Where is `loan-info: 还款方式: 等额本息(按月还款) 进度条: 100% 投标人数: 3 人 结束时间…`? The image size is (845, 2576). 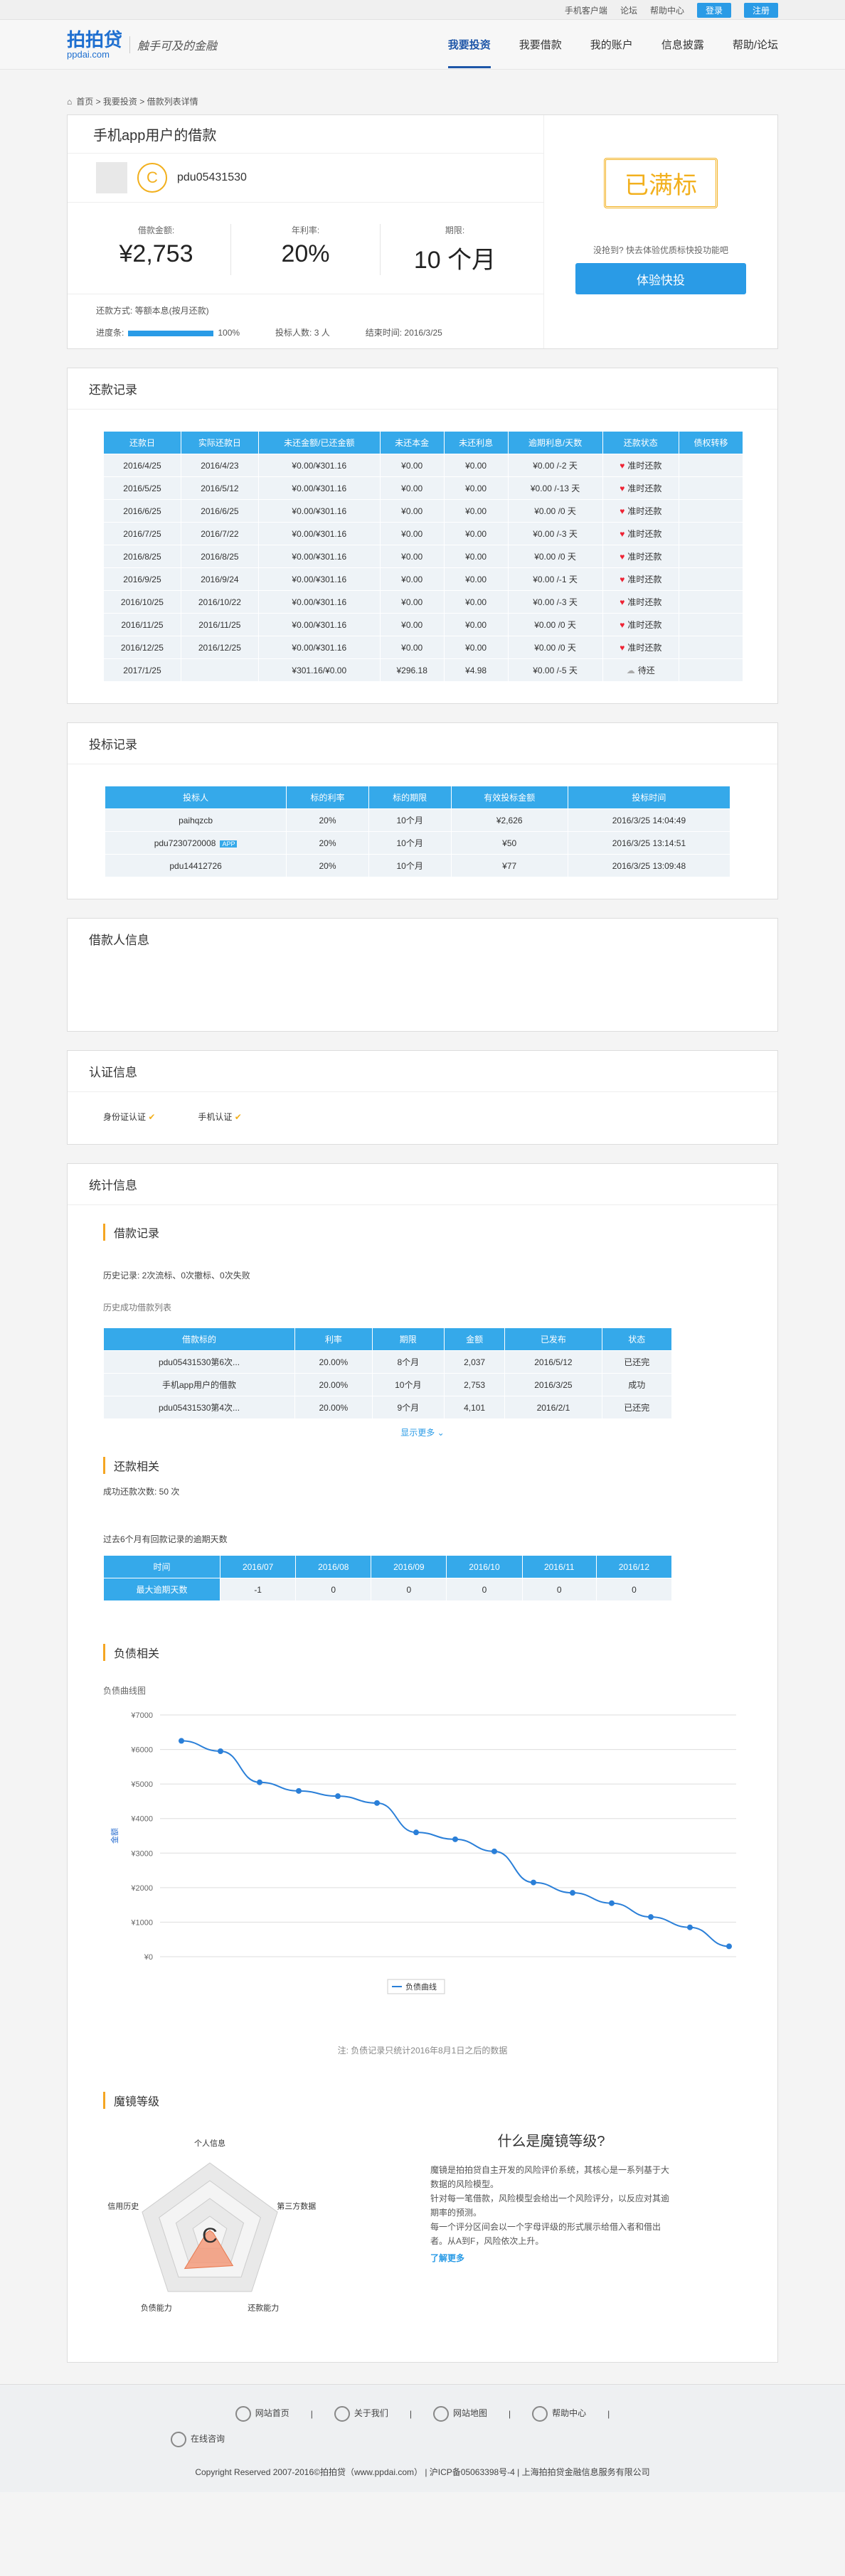 loan-info: 还款方式: 等额本息(按月还款) 进度条: 100% 投标人数: 3 人 结束时间… is located at coordinates (305, 321).